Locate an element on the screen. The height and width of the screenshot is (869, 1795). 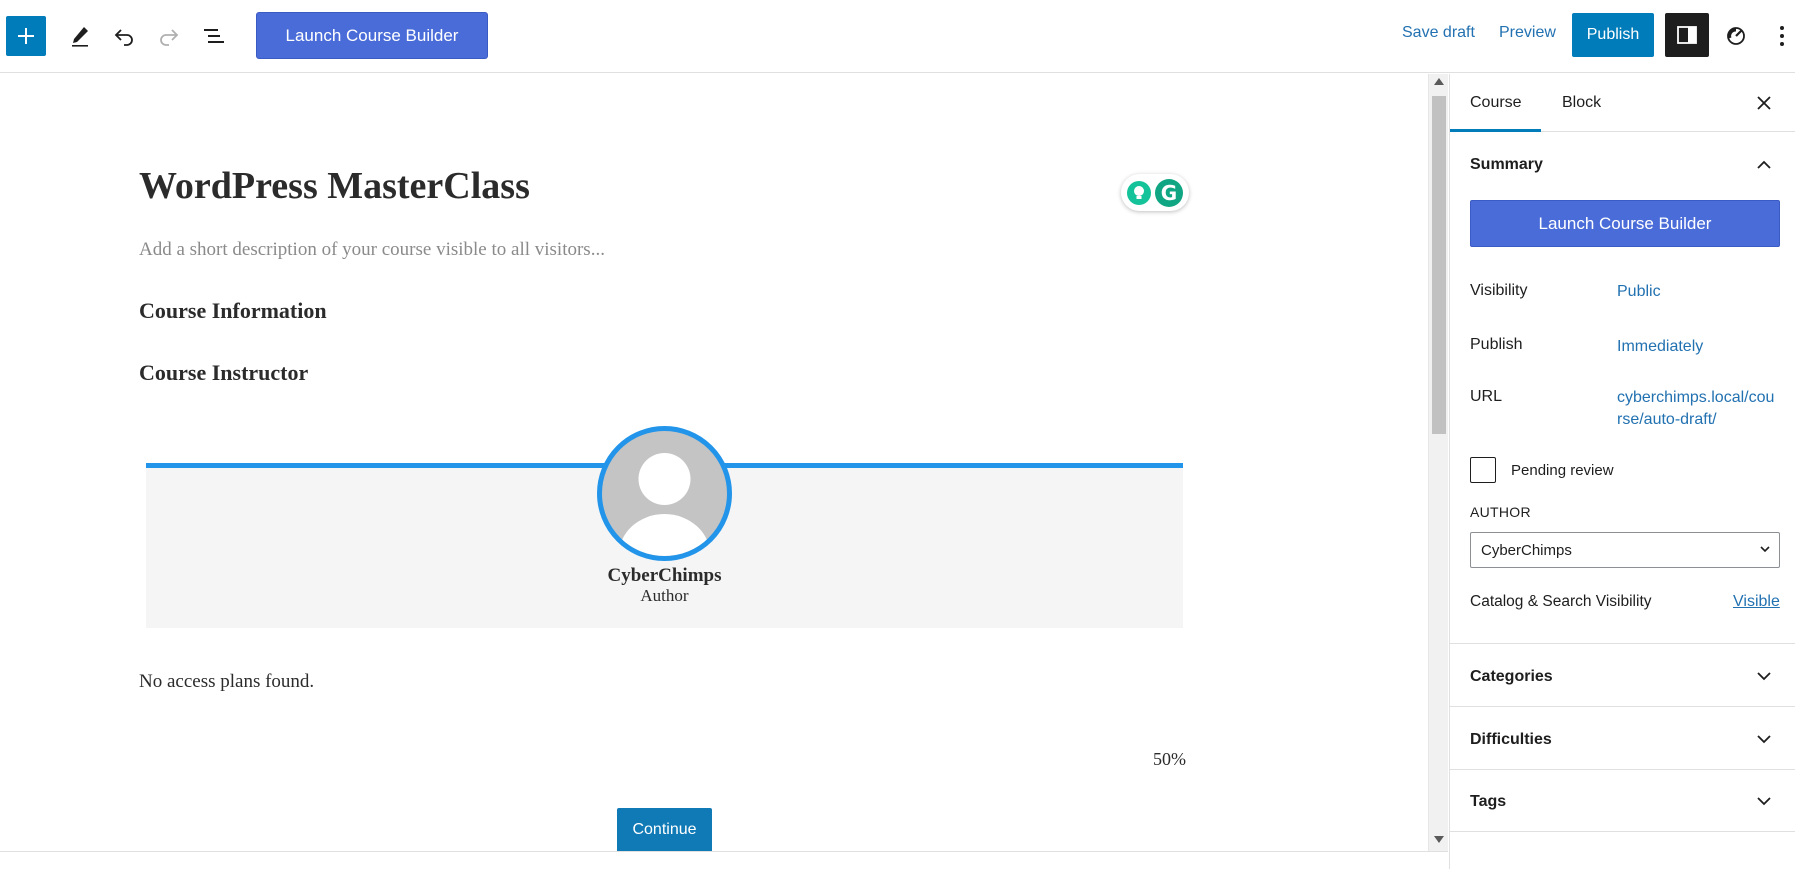
redo-button is located at coordinates (169, 36).